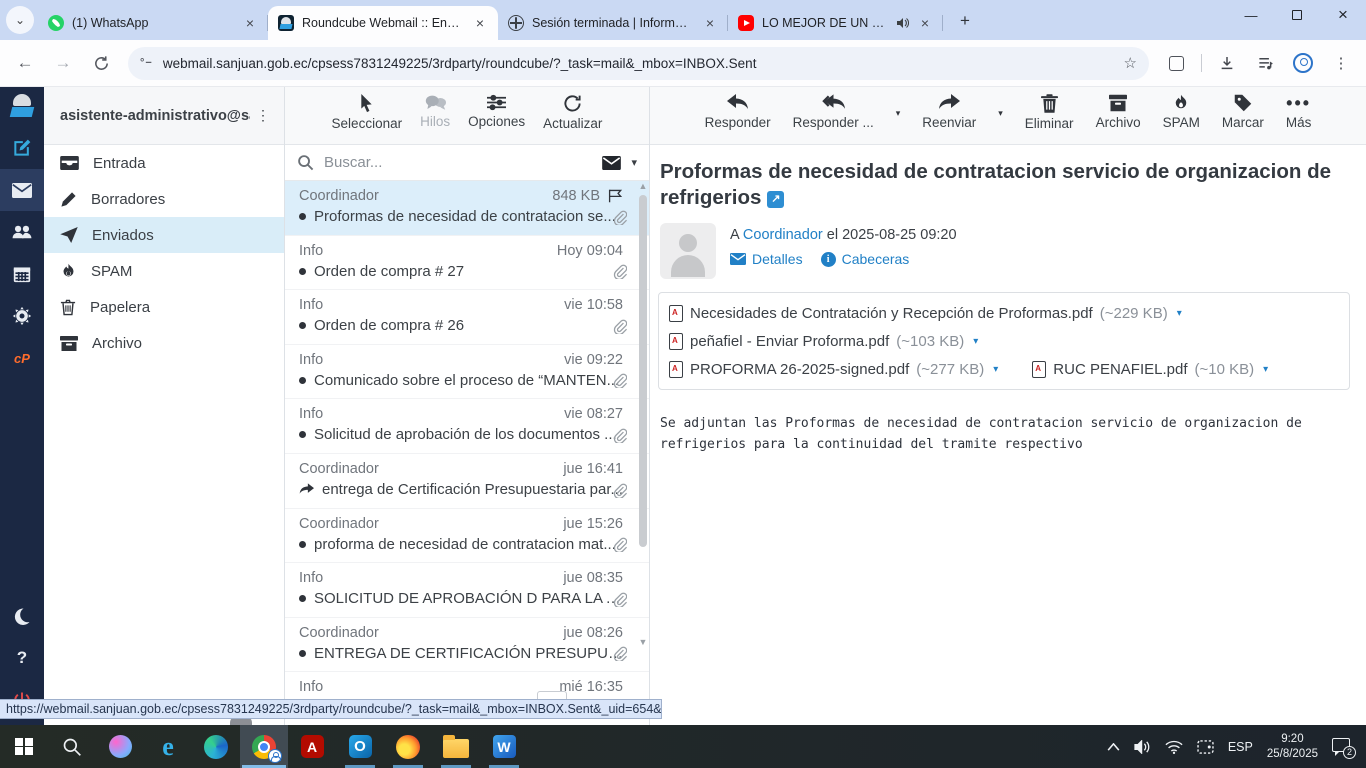 This screenshot has width=1366, height=768. Describe the element at coordinates (216, 746) in the screenshot. I see `edge-button` at that location.